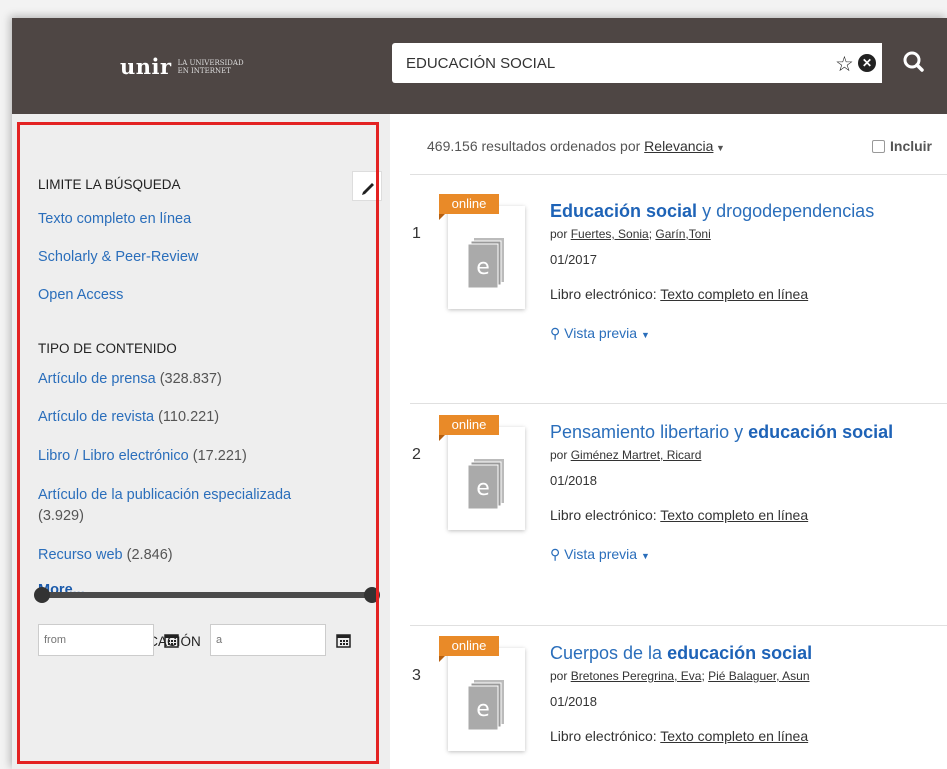  I want to click on edit-filters-button, so click(367, 186).